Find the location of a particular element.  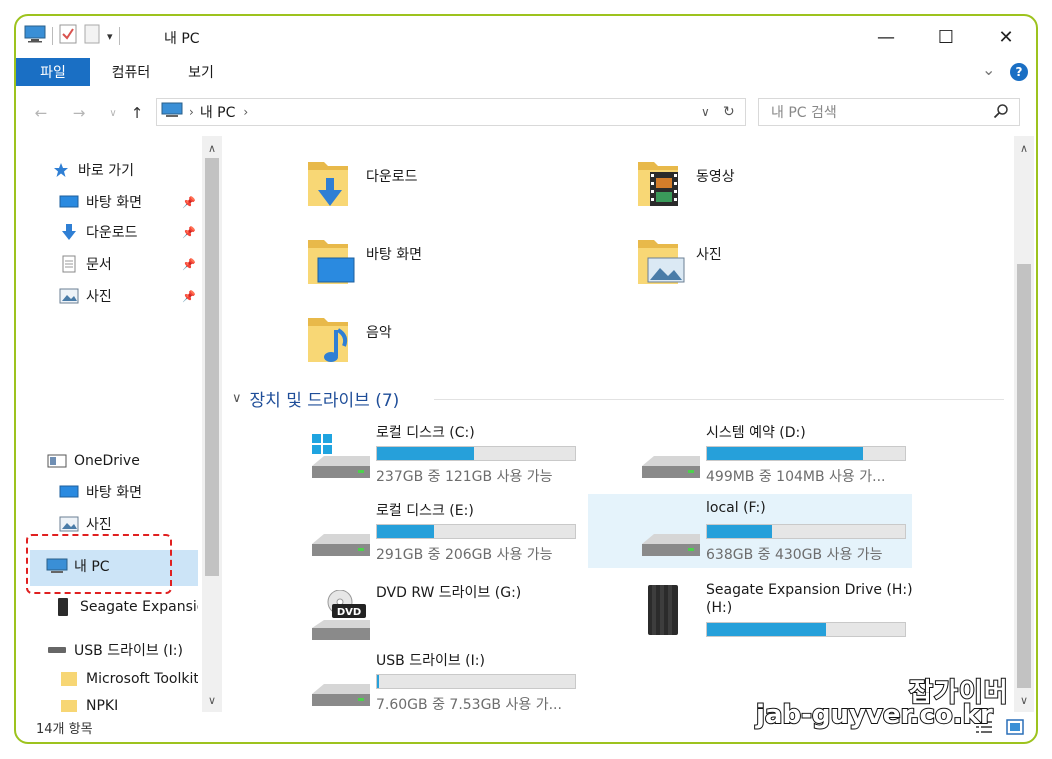

new-folder-icon is located at coordinates (92, 36).